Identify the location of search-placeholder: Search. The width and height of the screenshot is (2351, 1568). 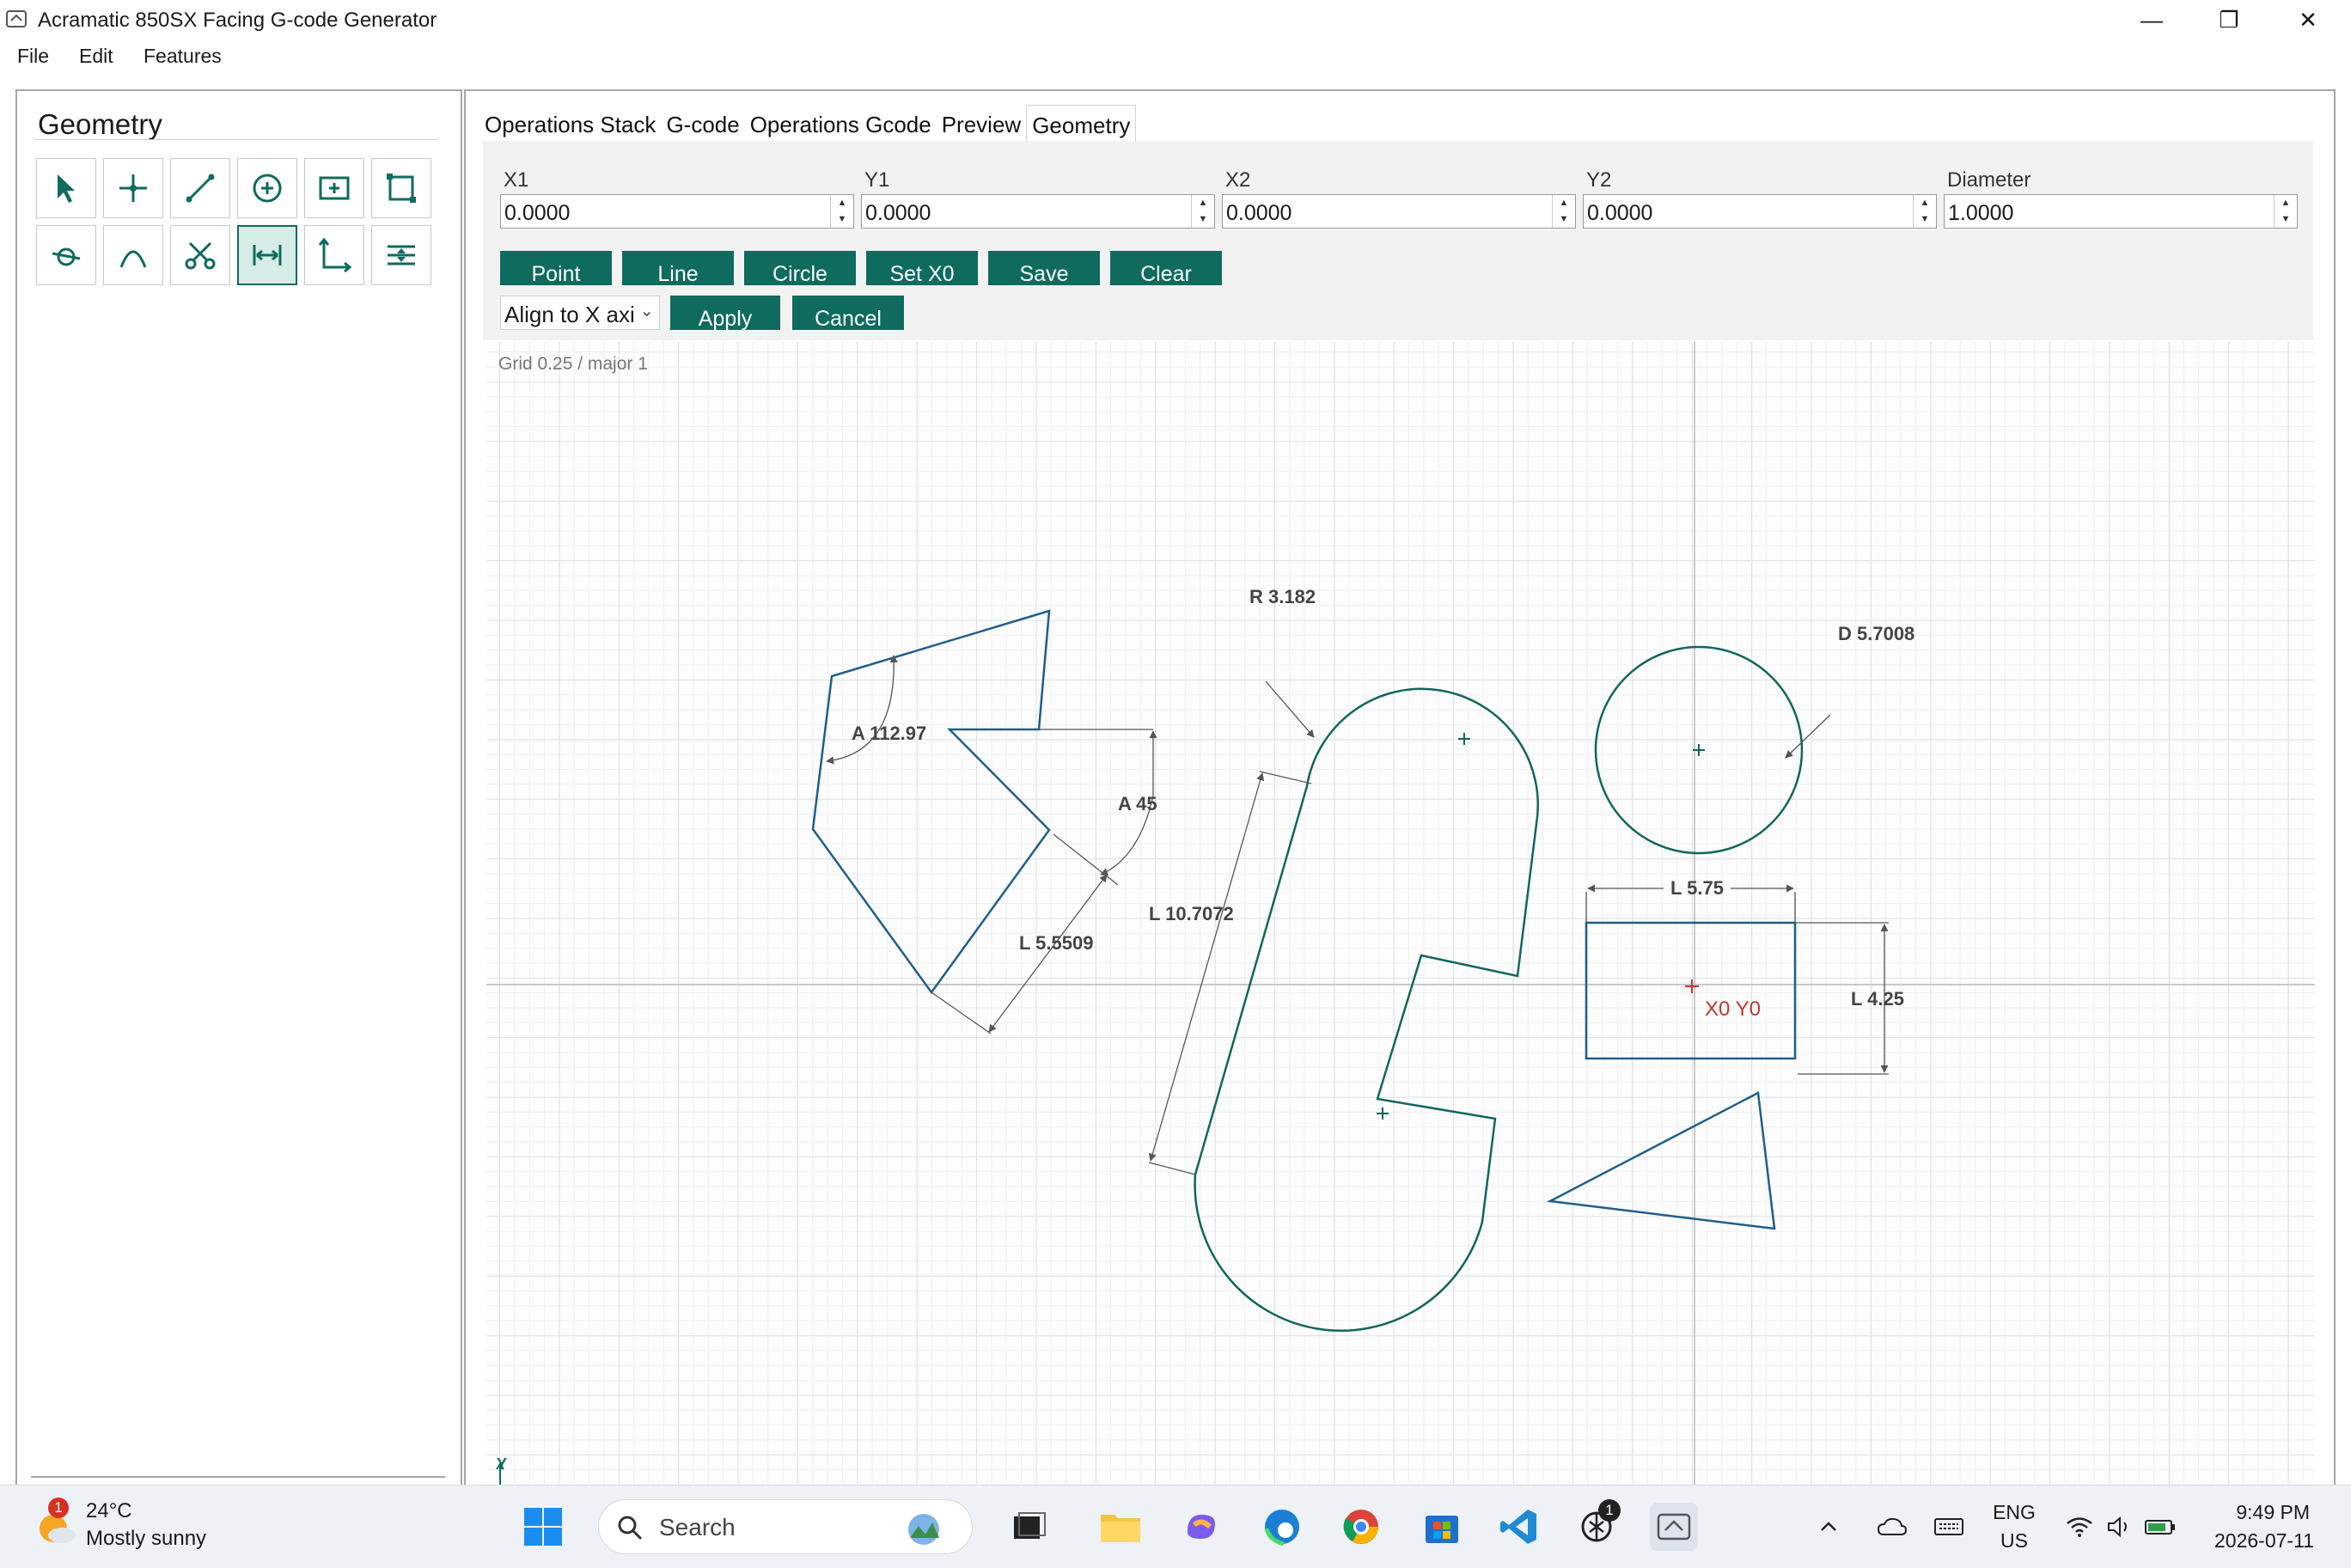
(697, 1527).